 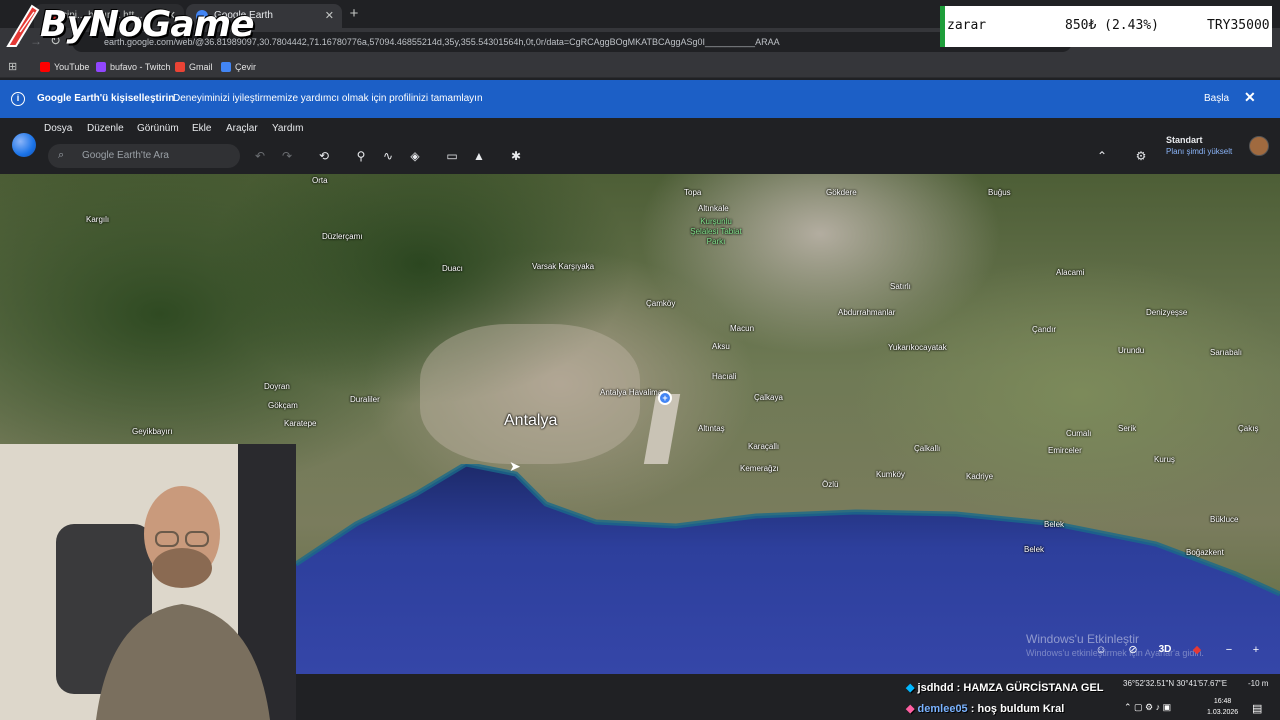 What do you see at coordinates (917, 347) in the screenshot?
I see `place-label: Yukarıkocayatak` at bounding box center [917, 347].